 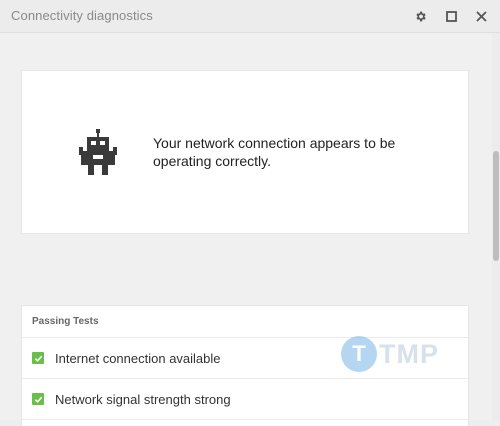 I want to click on close-icon, so click(x=481, y=16).